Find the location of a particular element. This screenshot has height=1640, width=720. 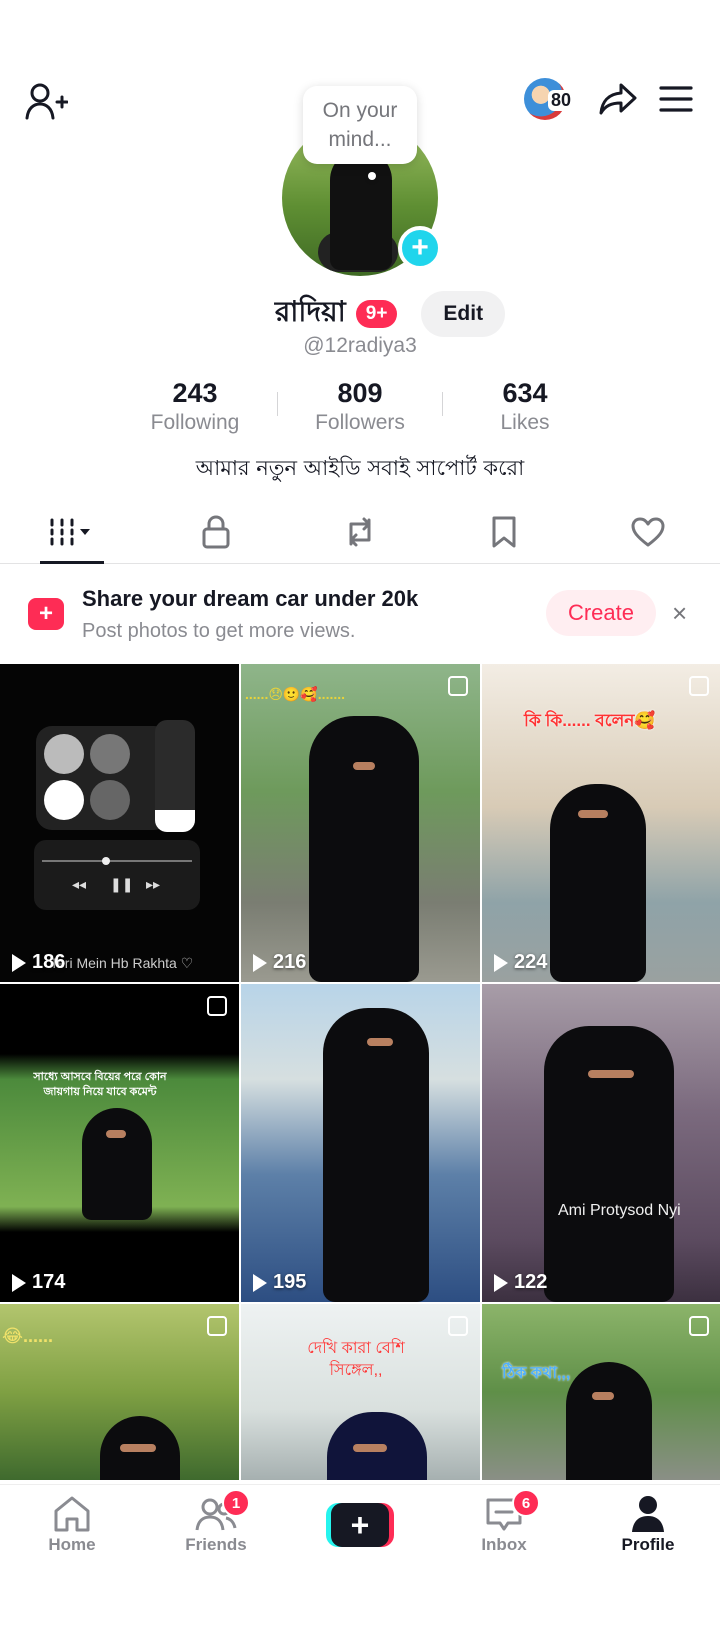

music-widget is located at coordinates (103, 778).